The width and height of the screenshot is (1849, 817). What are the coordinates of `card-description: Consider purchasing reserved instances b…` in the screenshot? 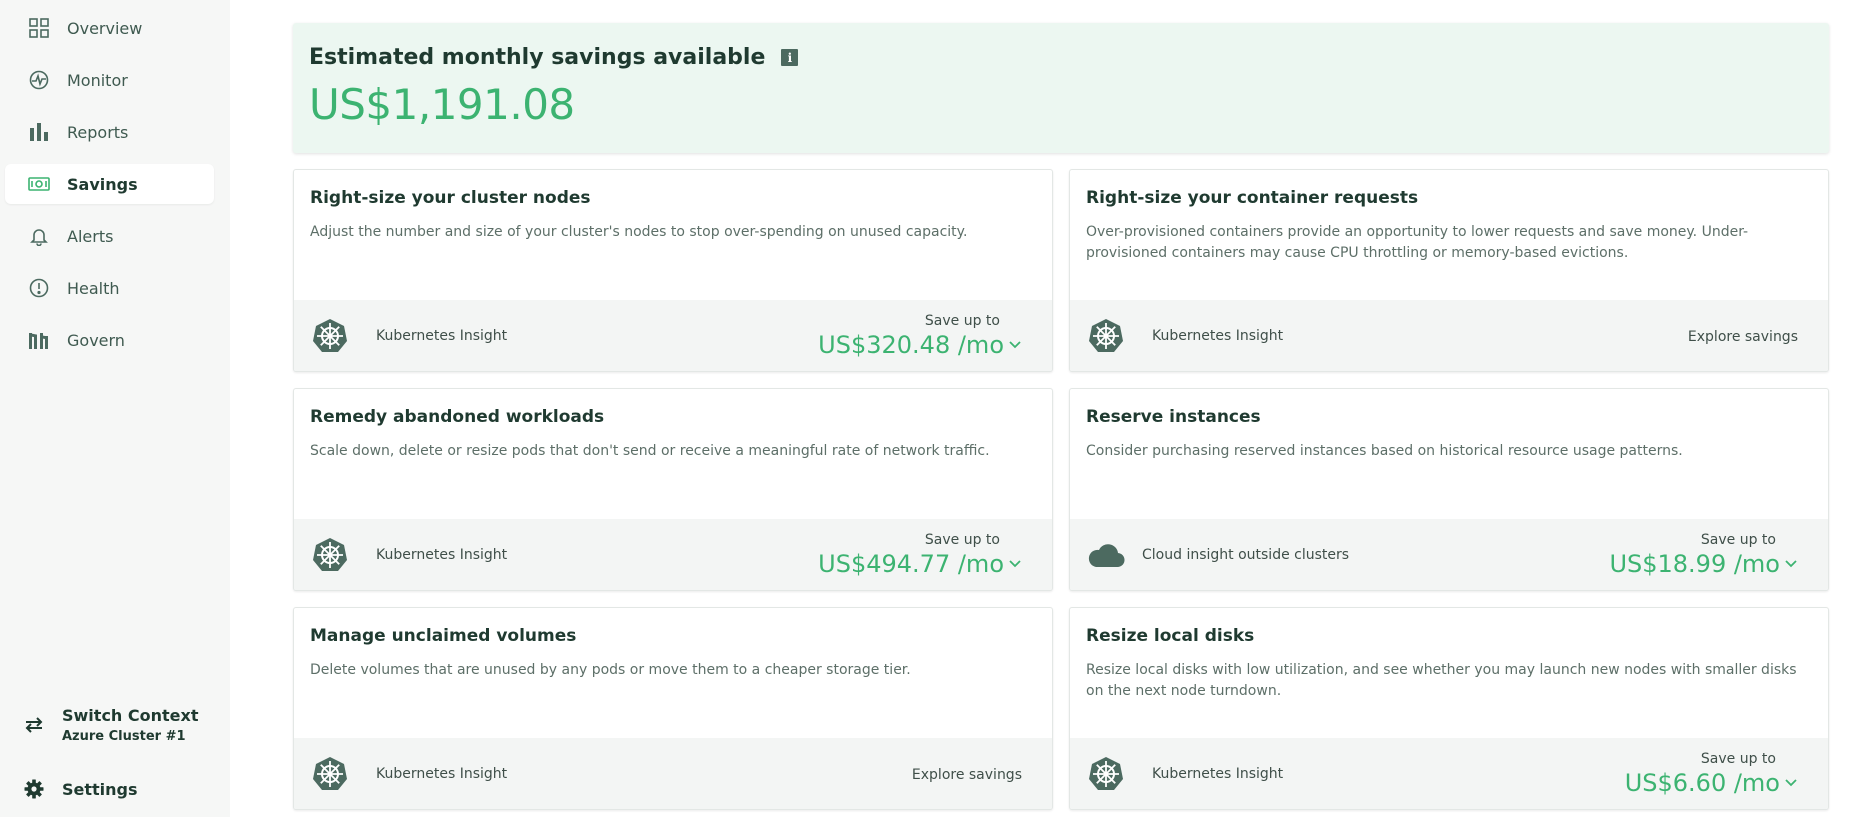 It's located at (1384, 451).